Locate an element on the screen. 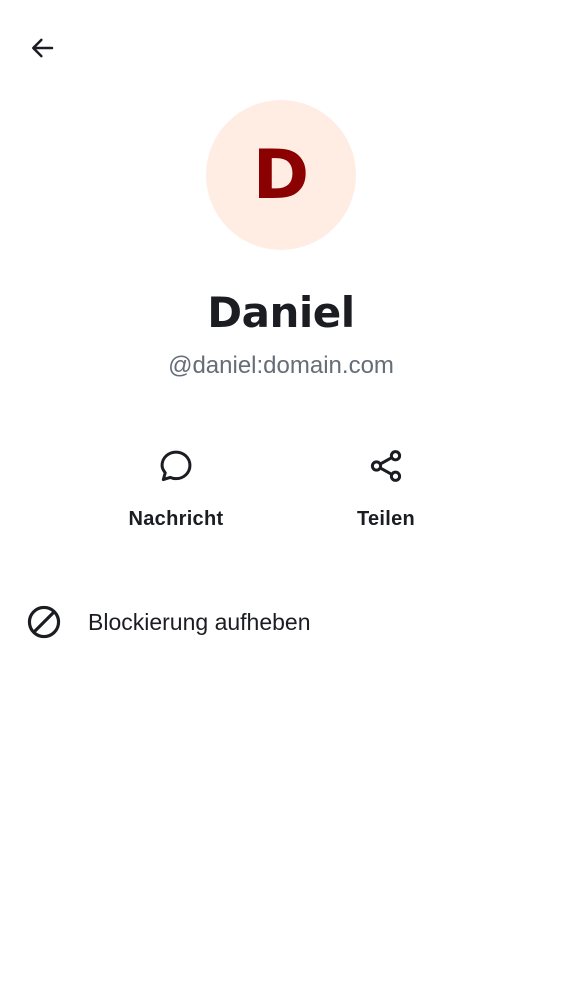 This screenshot has height=1000, width=562. back-button is located at coordinates (42, 50).